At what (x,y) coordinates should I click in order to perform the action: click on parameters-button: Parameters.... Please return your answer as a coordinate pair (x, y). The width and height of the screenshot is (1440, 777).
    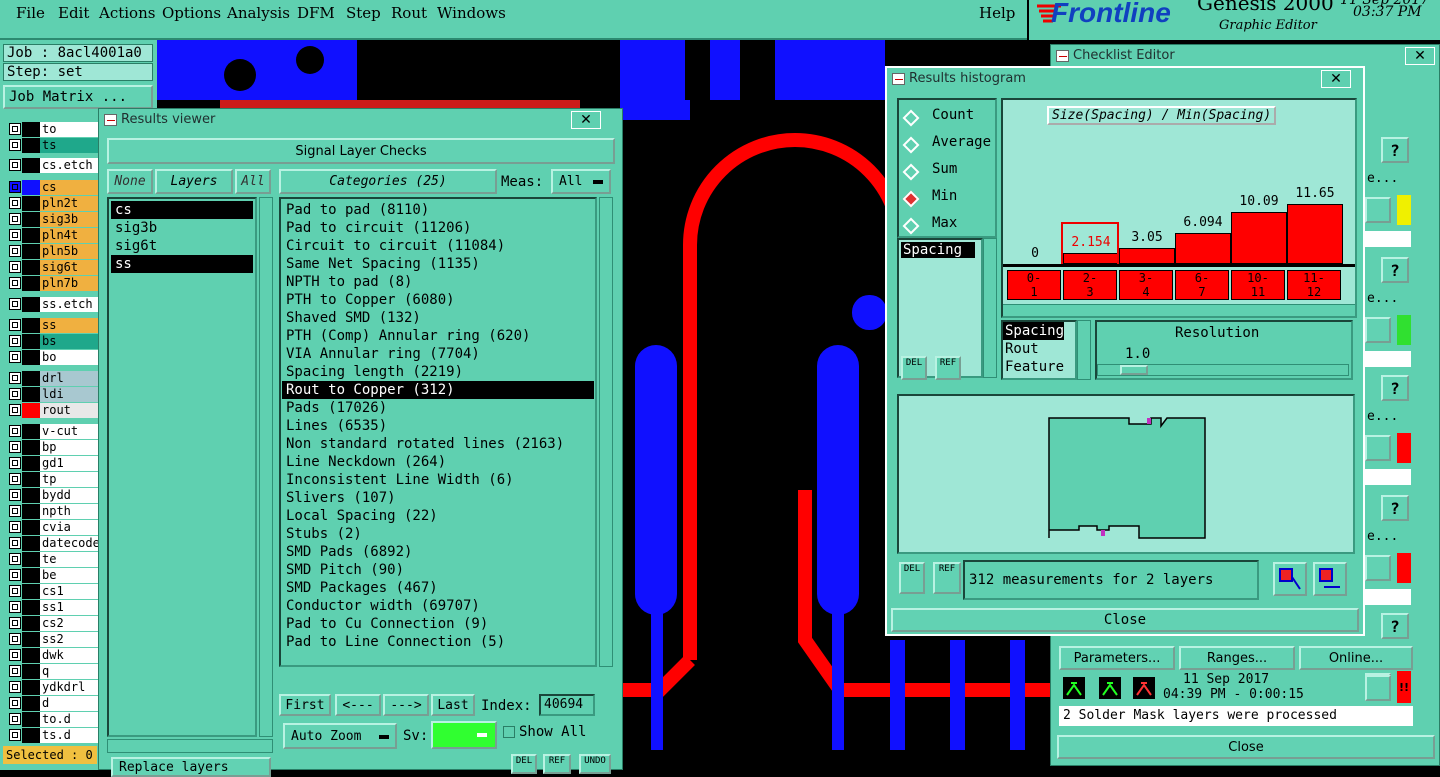
    Looking at the image, I should click on (1117, 658).